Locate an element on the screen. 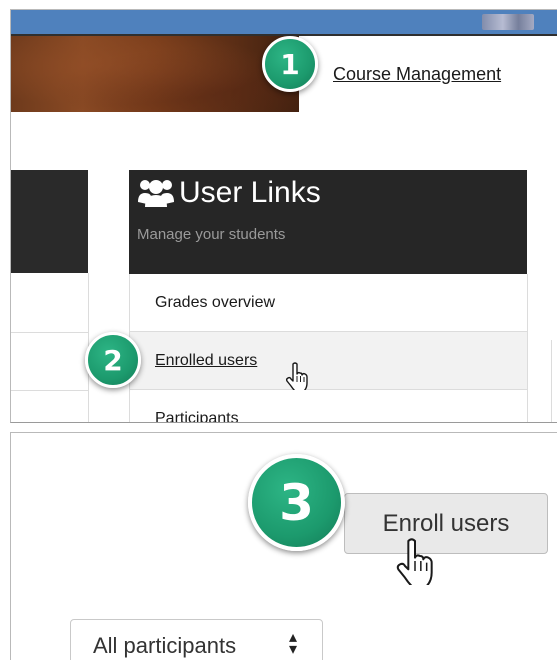 The image size is (557, 660). block-title: User Links is located at coordinates (250, 192).